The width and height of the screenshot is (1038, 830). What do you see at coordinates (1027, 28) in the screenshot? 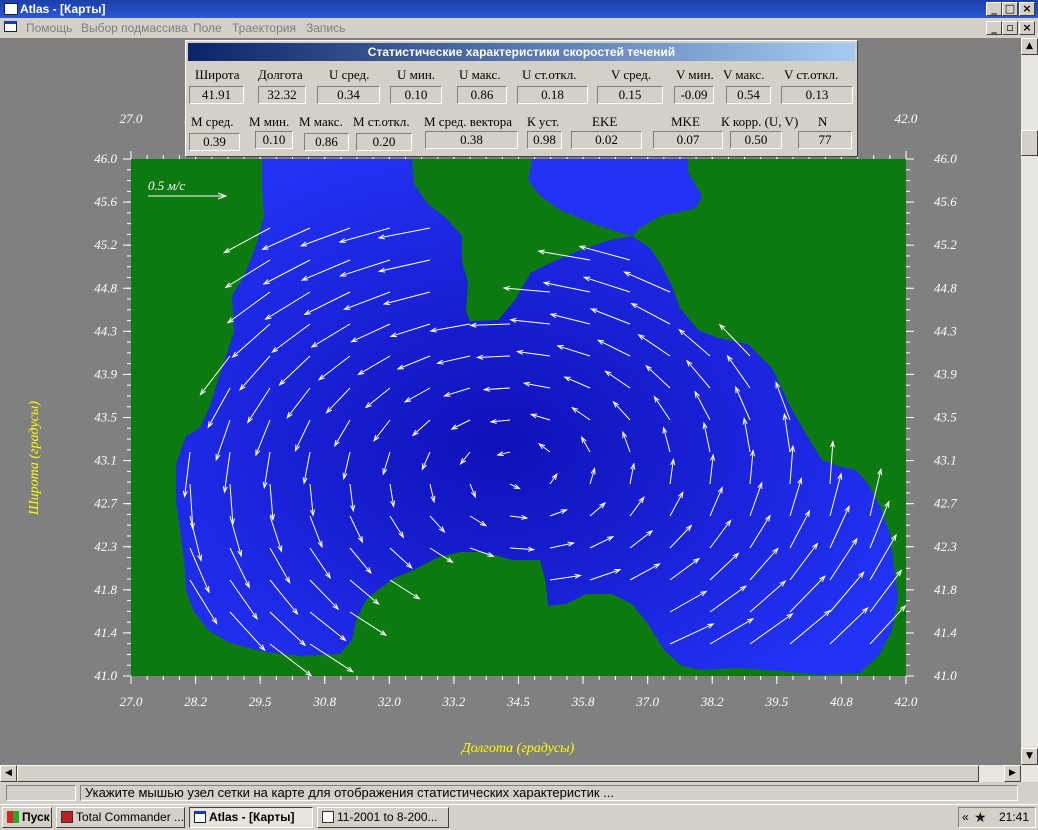
I see `child-close-button: ×` at bounding box center [1027, 28].